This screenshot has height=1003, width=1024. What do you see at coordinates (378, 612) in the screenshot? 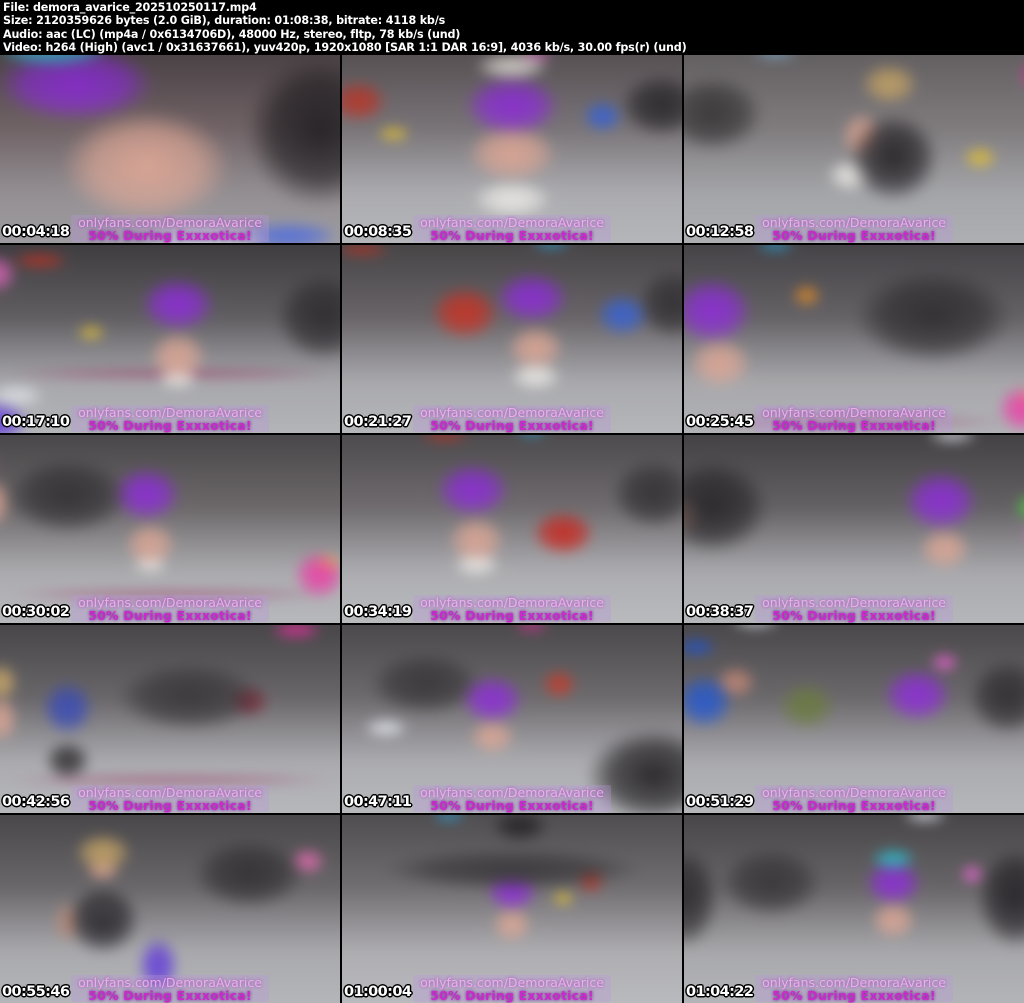
I see `timestamp-overlay: 00:34:19` at bounding box center [378, 612].